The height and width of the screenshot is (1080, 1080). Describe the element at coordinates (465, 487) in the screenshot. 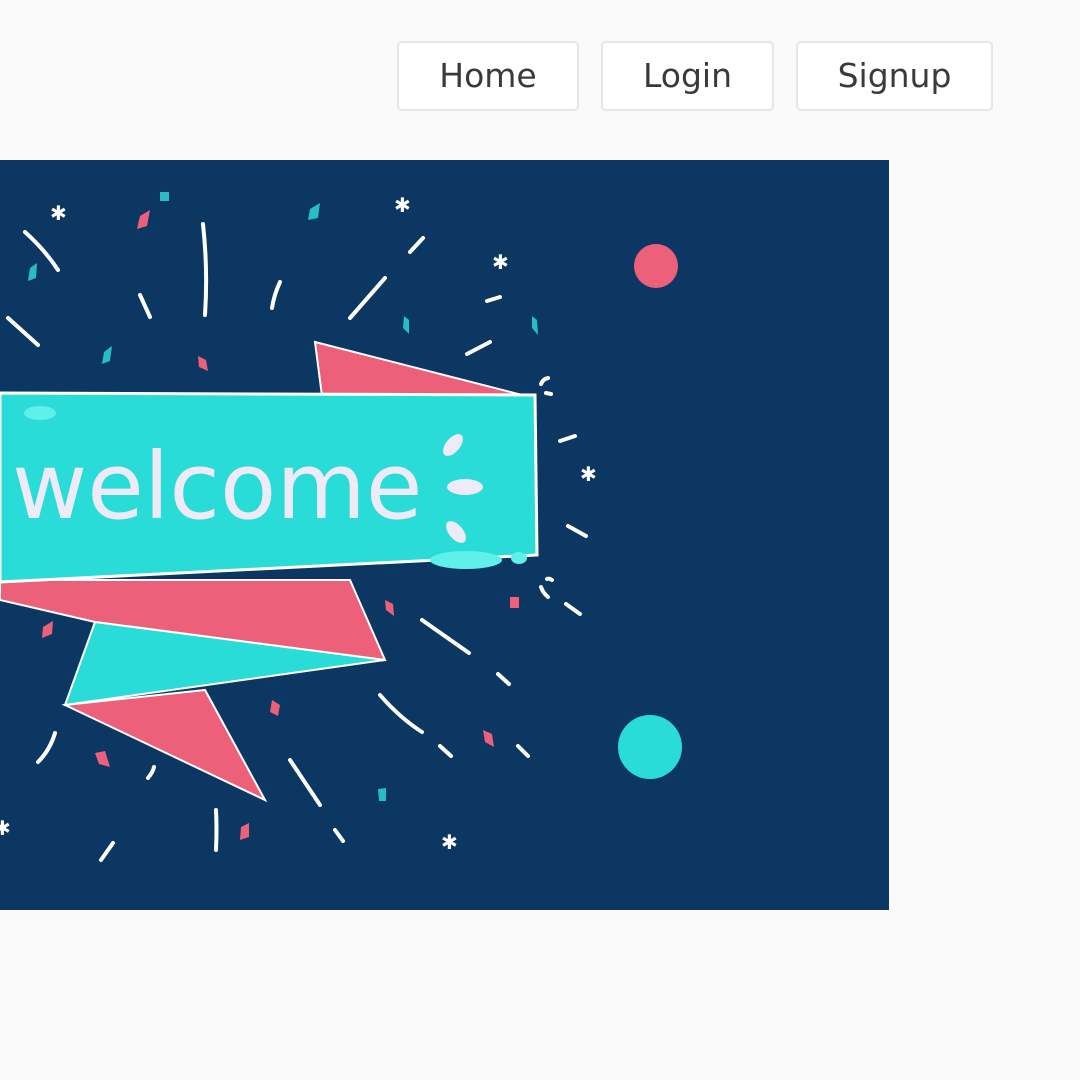

I see `accent-dash` at that location.